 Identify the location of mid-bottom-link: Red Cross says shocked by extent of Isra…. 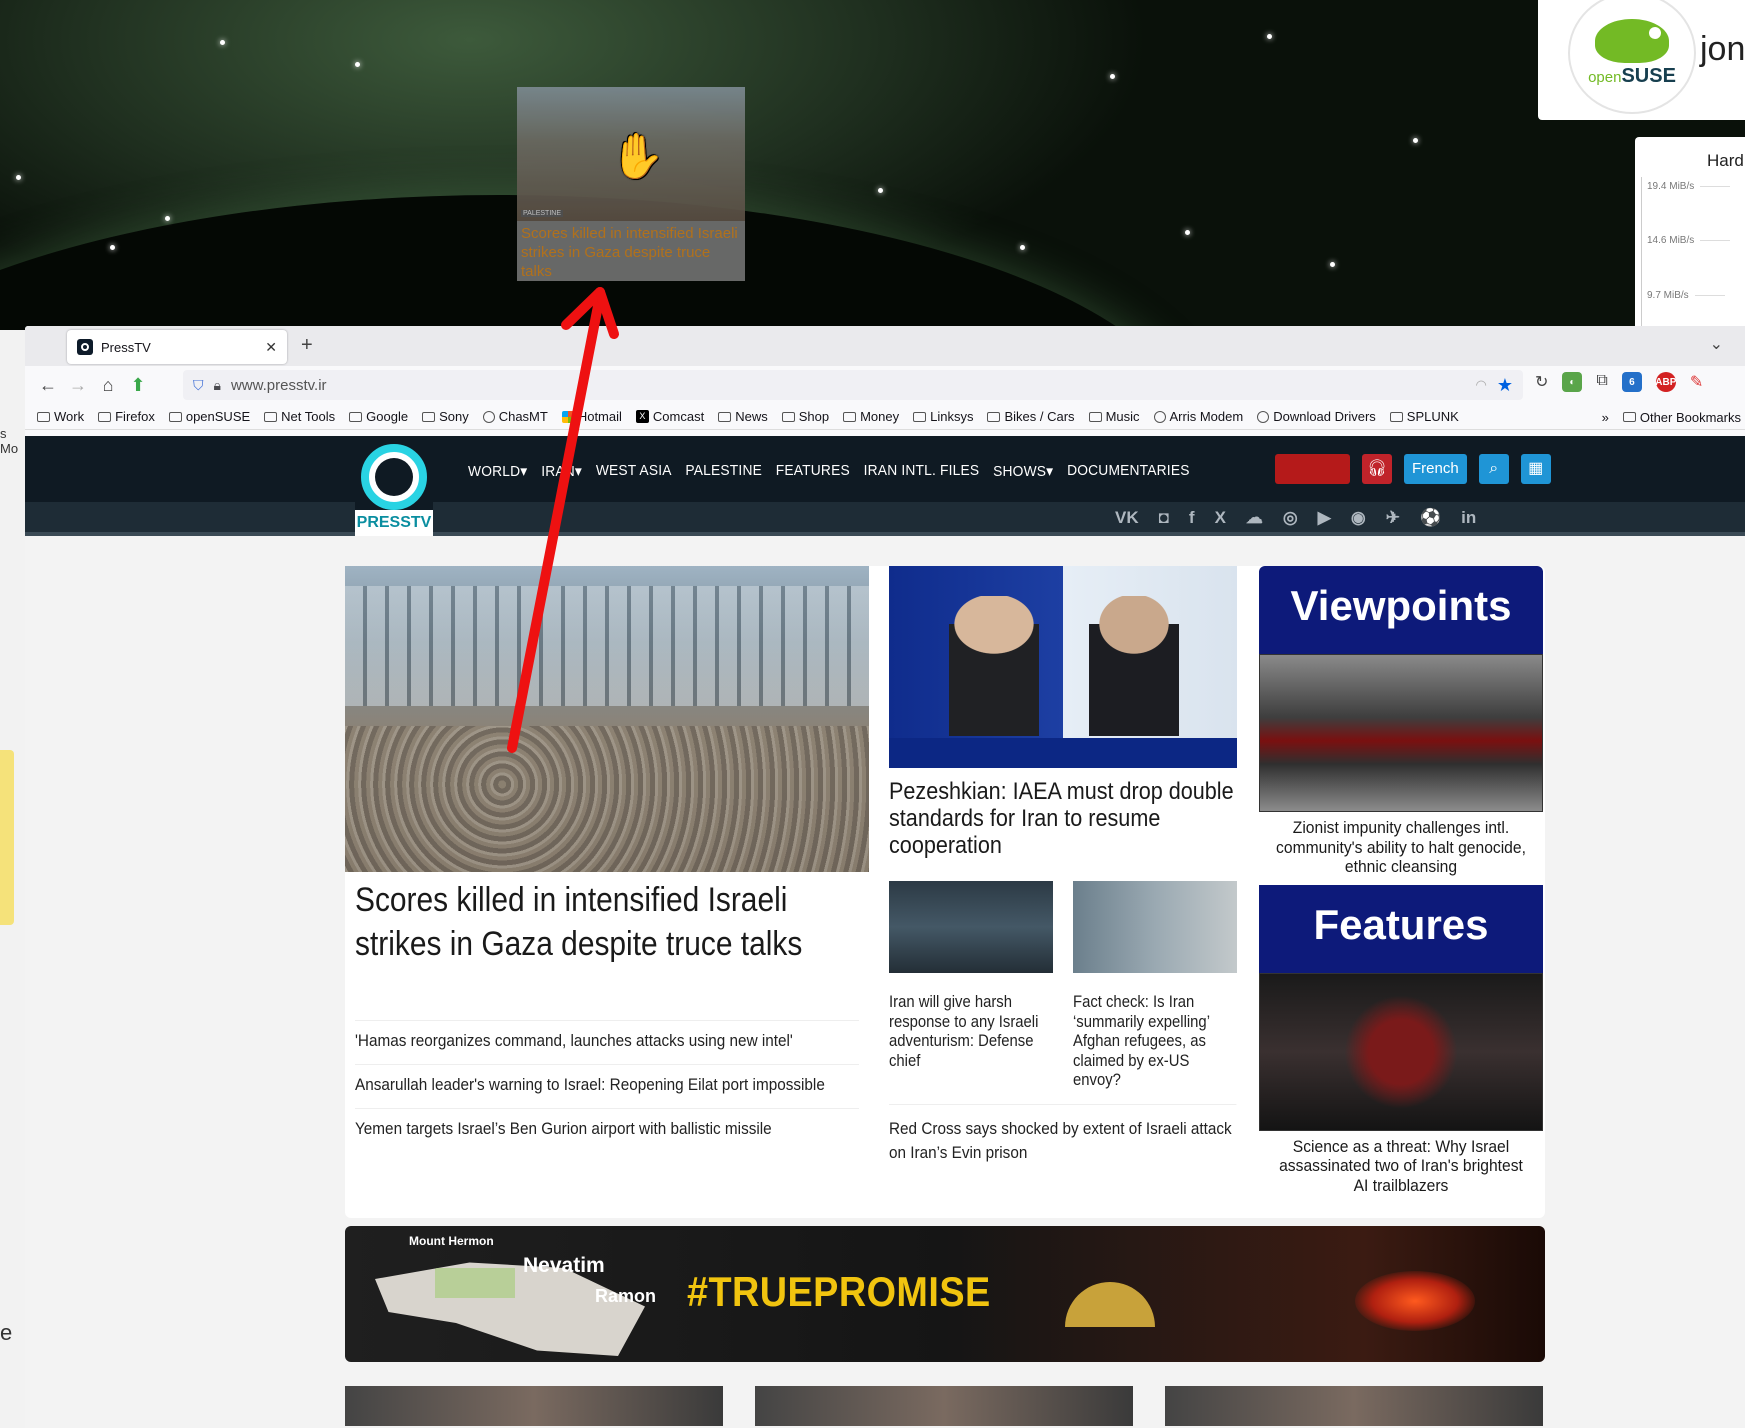
(1063, 1134).